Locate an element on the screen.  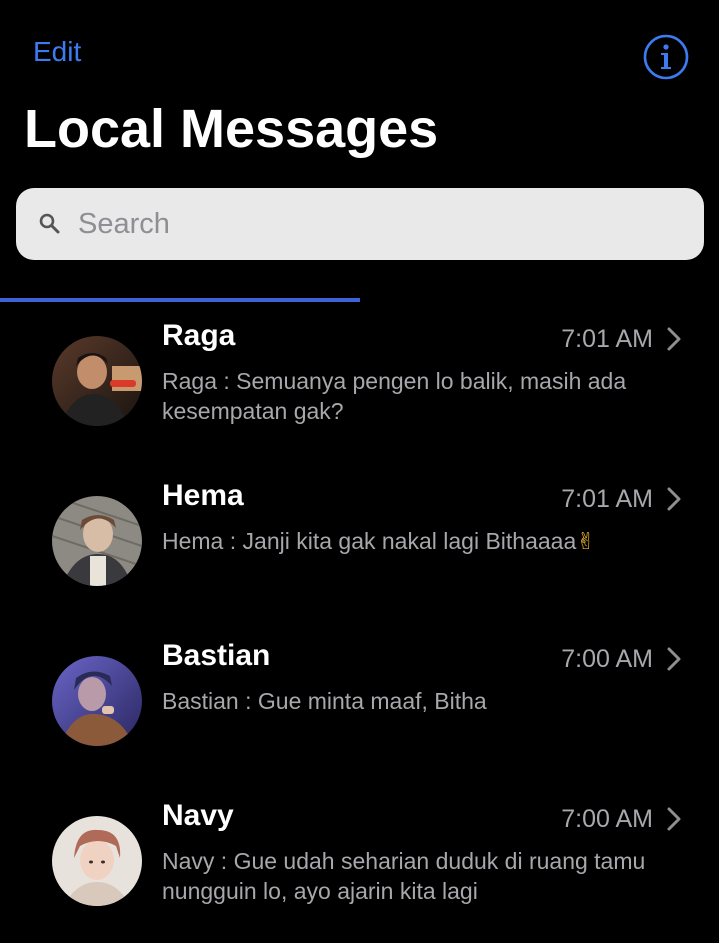
contact-name: Hema is located at coordinates (203, 495).